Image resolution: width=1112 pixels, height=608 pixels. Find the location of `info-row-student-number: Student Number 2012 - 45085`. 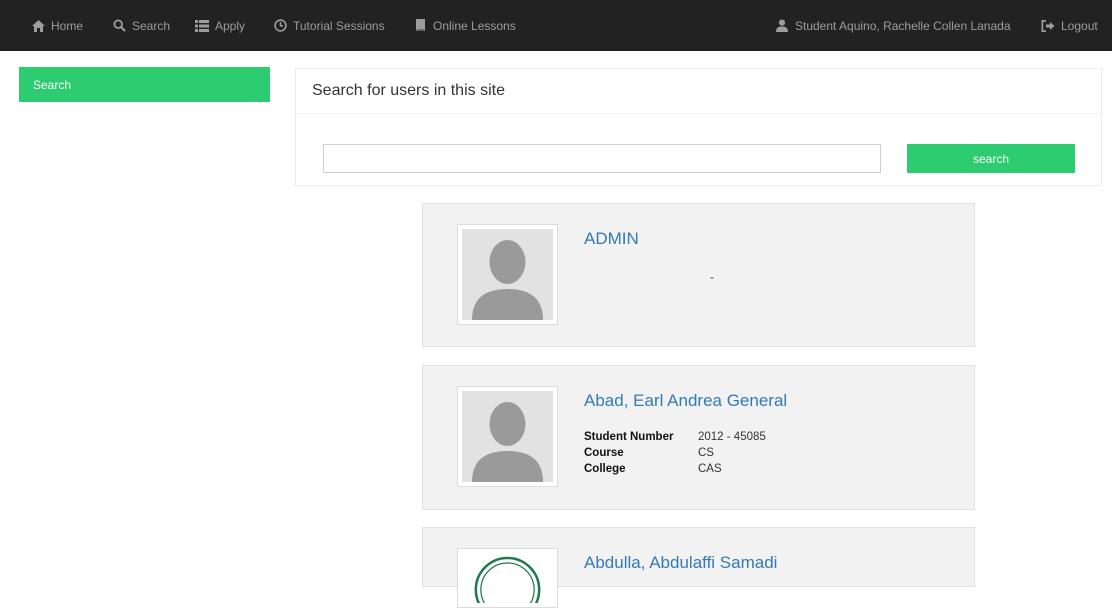

info-row-student-number: Student Number 2012 - 45085 is located at coordinates (675, 437).